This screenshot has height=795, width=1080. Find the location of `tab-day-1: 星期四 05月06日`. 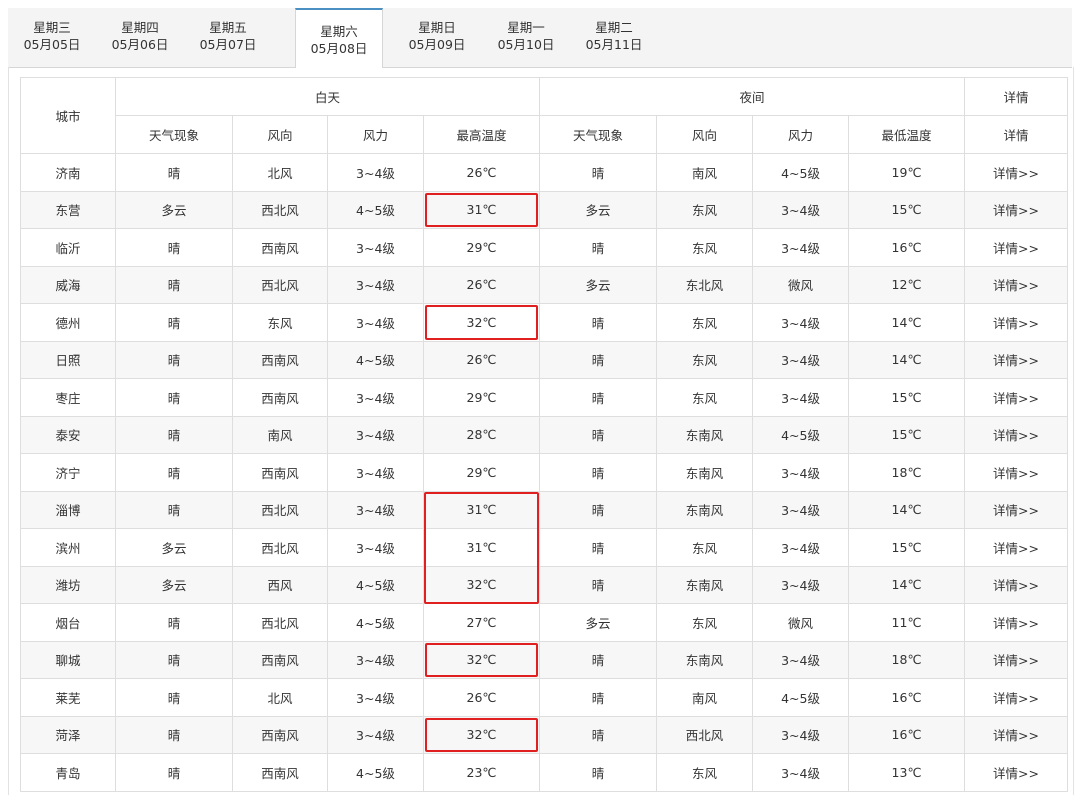

tab-day-1: 星期四 05月06日 is located at coordinates (140, 37).